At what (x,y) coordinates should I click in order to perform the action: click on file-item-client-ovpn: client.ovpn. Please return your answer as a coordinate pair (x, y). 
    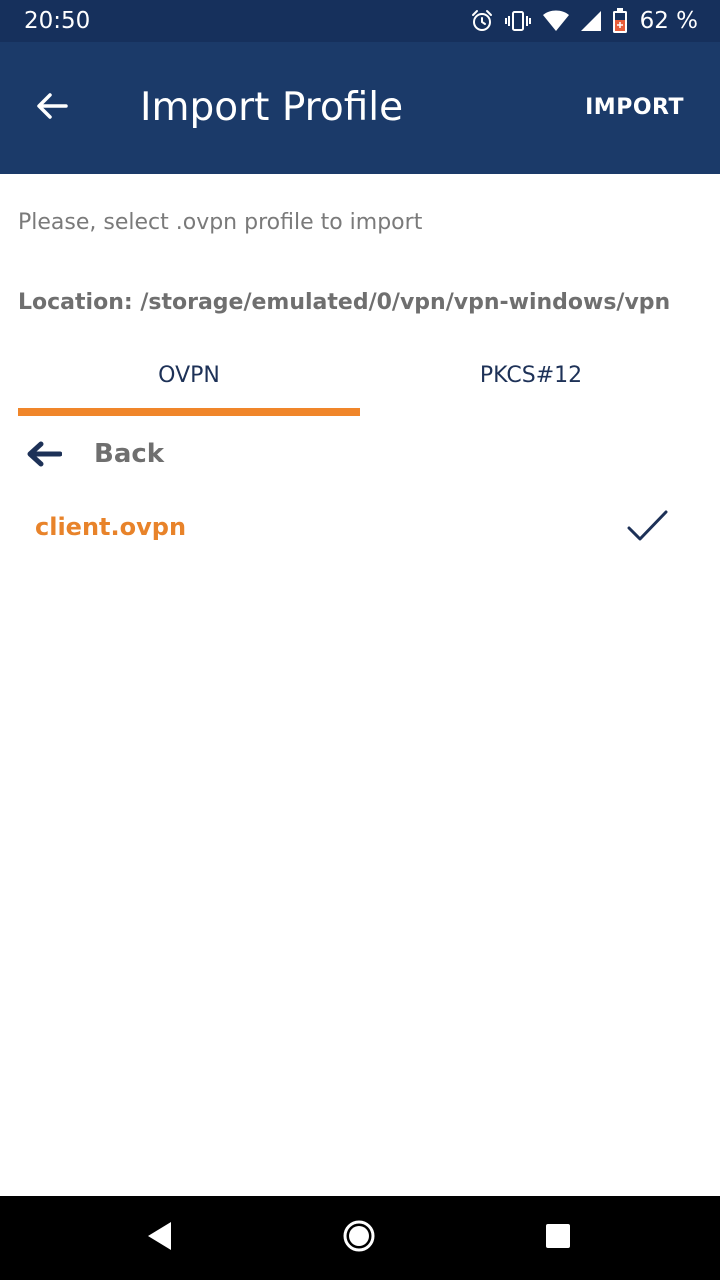
    Looking at the image, I should click on (360, 527).